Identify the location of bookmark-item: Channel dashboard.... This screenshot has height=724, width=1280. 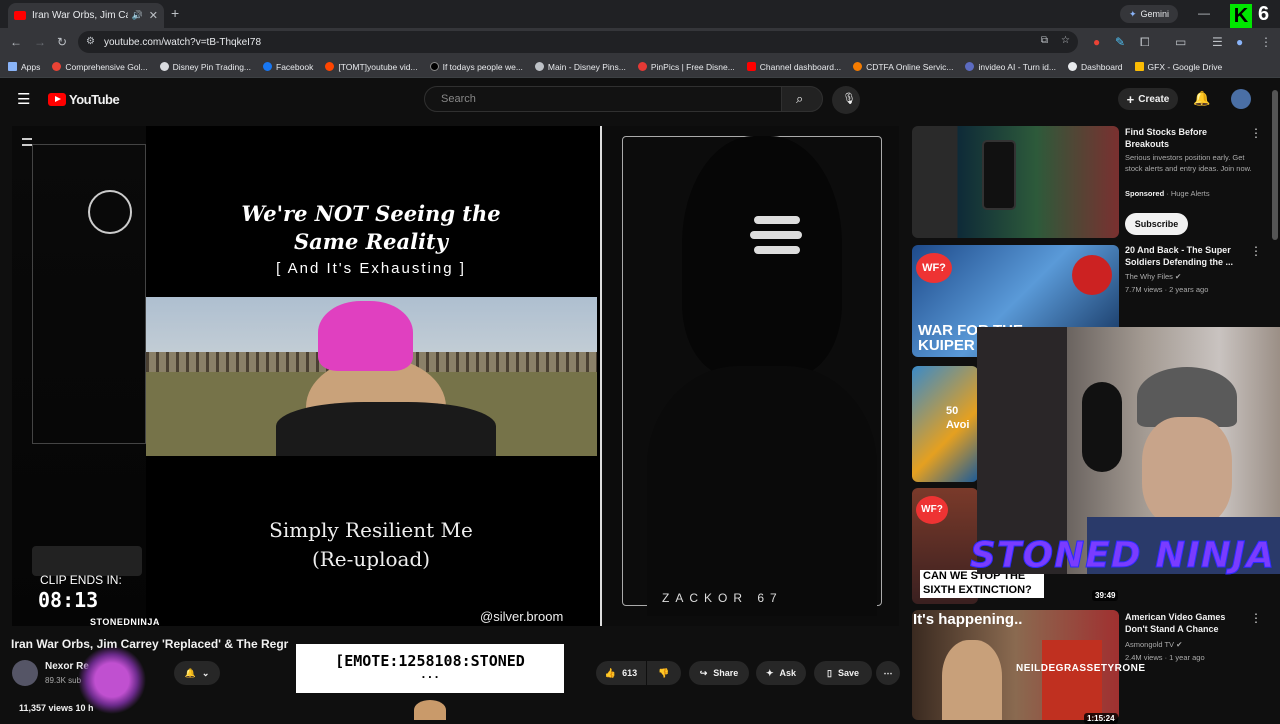
(793, 67).